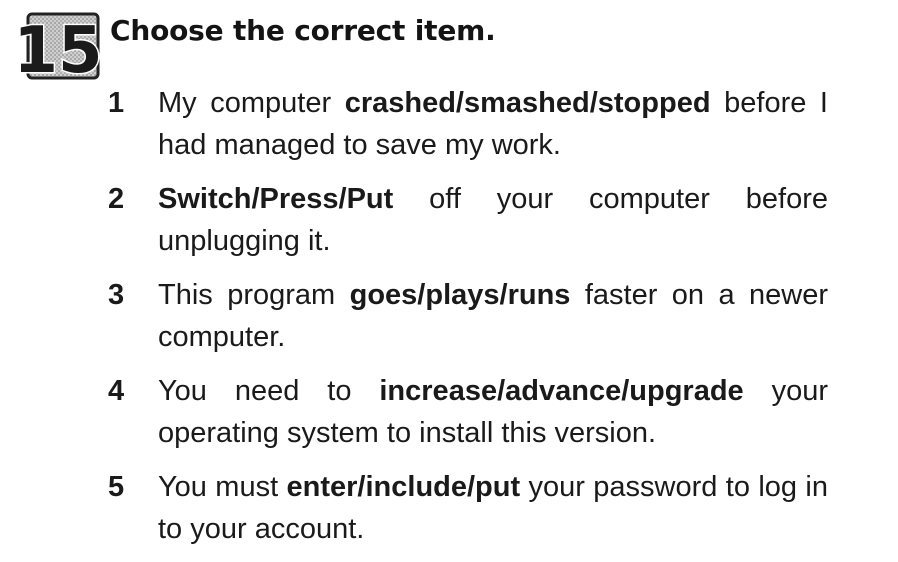 This screenshot has width=898, height=562. I want to click on item-text-before: You need to, so click(269, 391).